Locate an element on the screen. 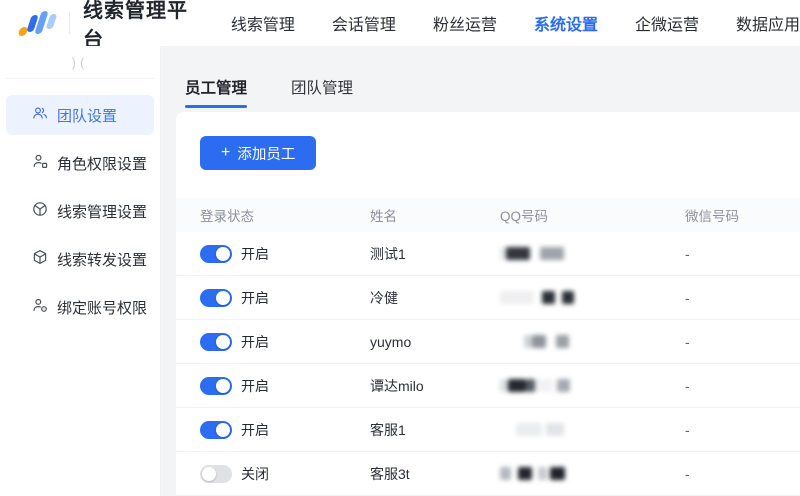 The height and width of the screenshot is (496, 800). sidebar-item-label: 团队设置 is located at coordinates (87, 116).